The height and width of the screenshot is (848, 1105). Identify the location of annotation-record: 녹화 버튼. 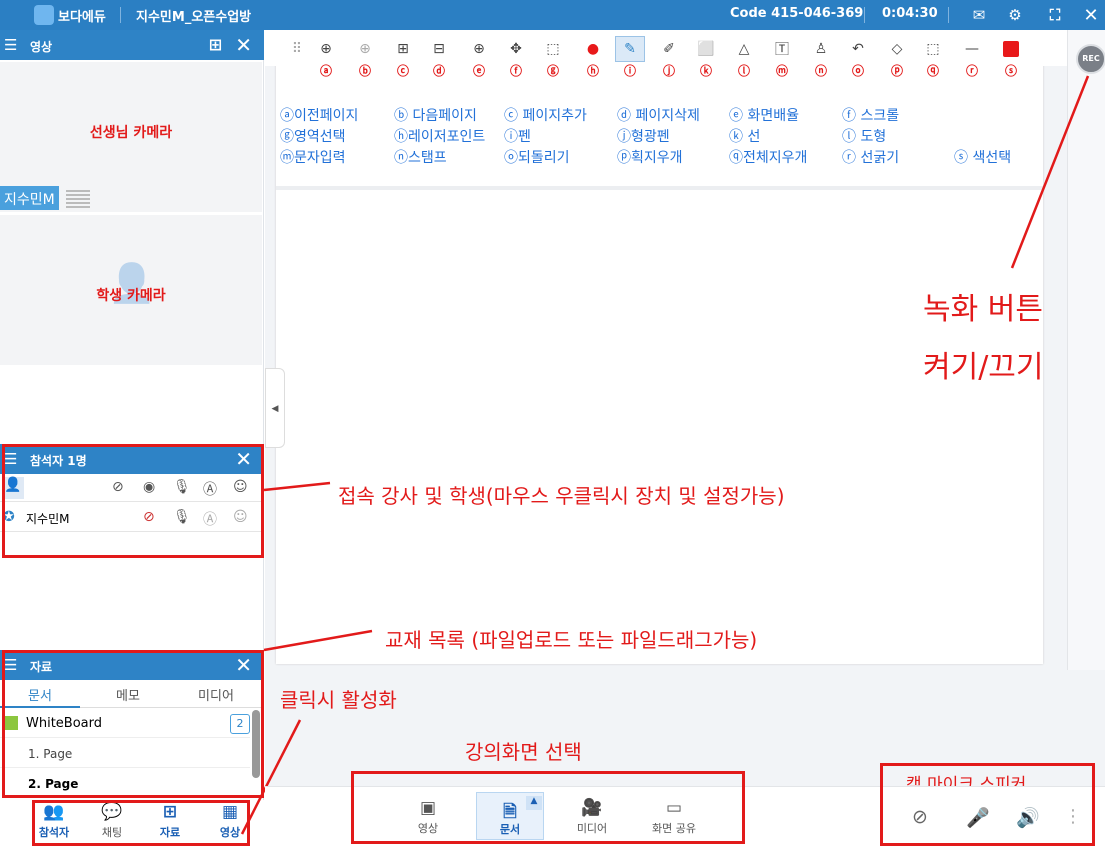
(983, 309).